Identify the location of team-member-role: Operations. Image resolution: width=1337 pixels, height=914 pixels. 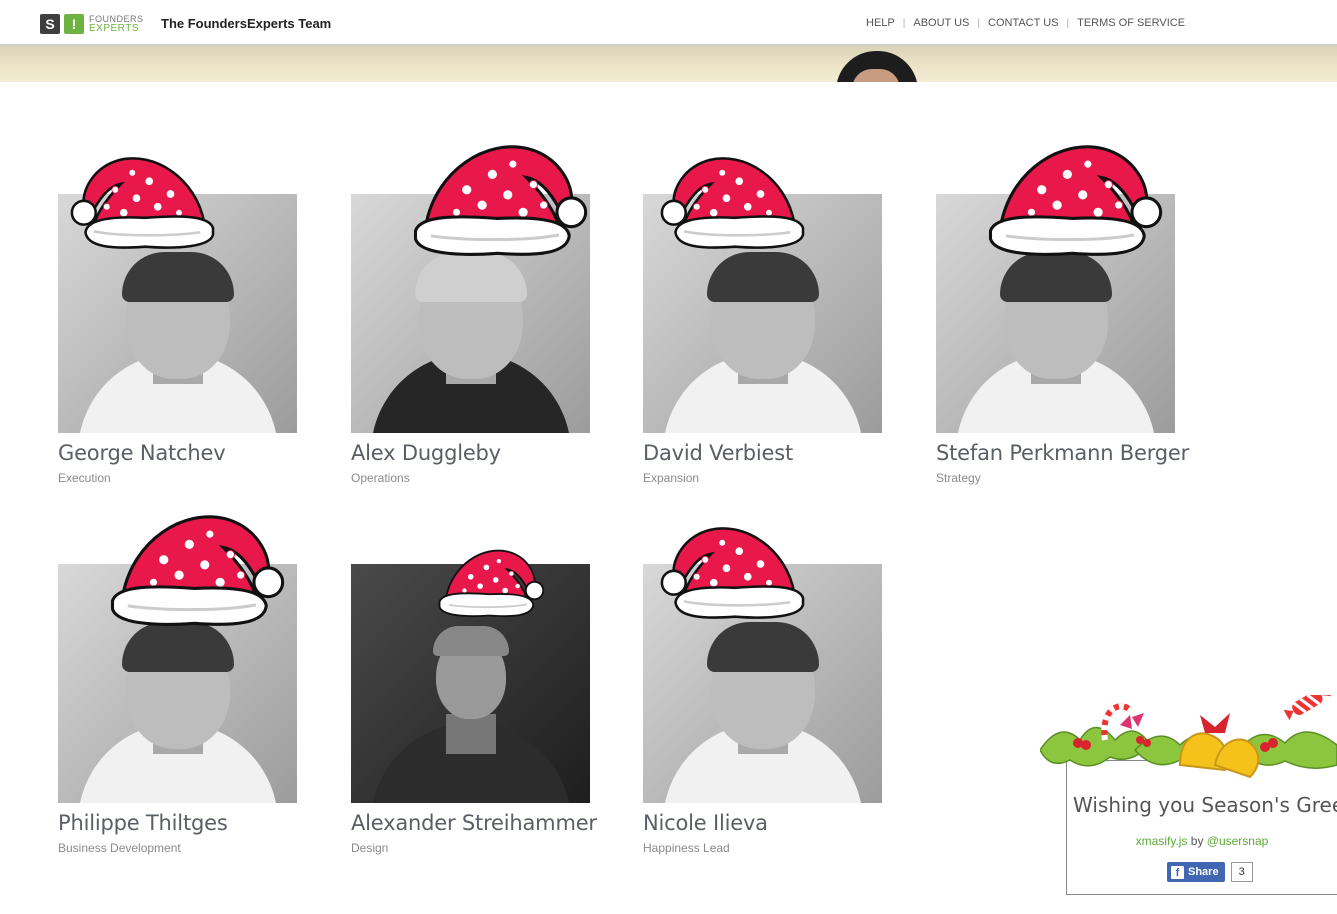
(380, 478).